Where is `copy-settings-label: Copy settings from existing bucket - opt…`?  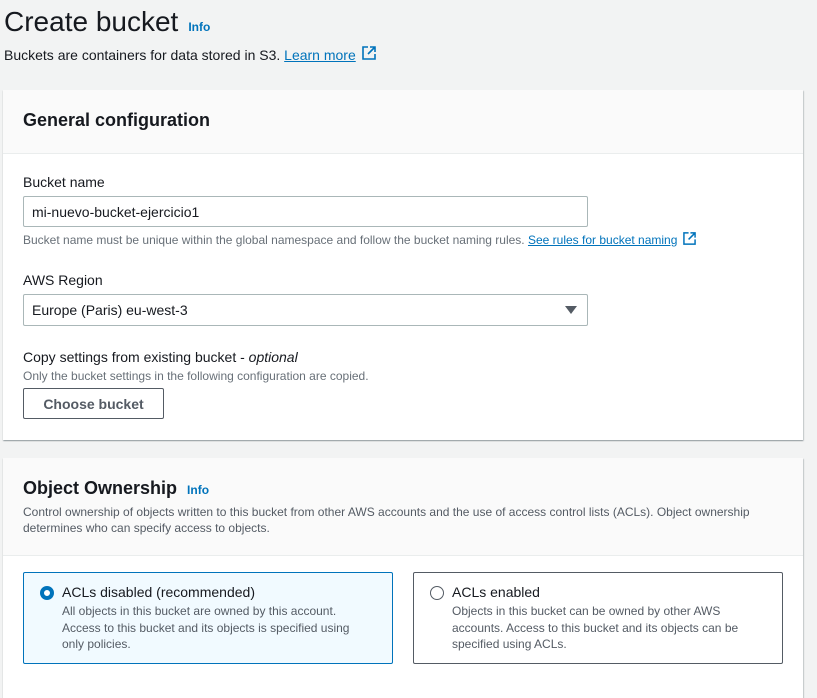
copy-settings-label: Copy settings from existing bucket - opt… is located at coordinates (160, 357).